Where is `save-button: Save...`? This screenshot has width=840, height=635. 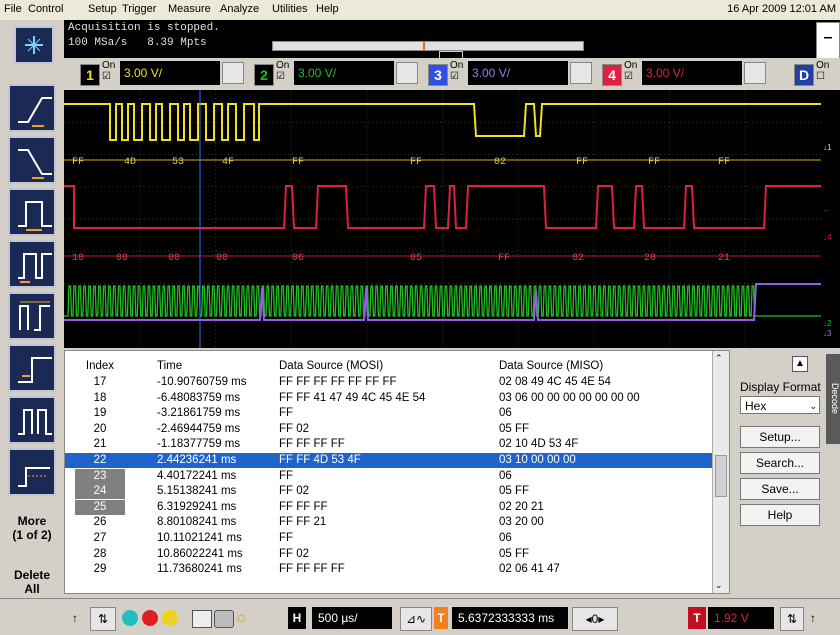
save-button: Save... is located at coordinates (780, 489).